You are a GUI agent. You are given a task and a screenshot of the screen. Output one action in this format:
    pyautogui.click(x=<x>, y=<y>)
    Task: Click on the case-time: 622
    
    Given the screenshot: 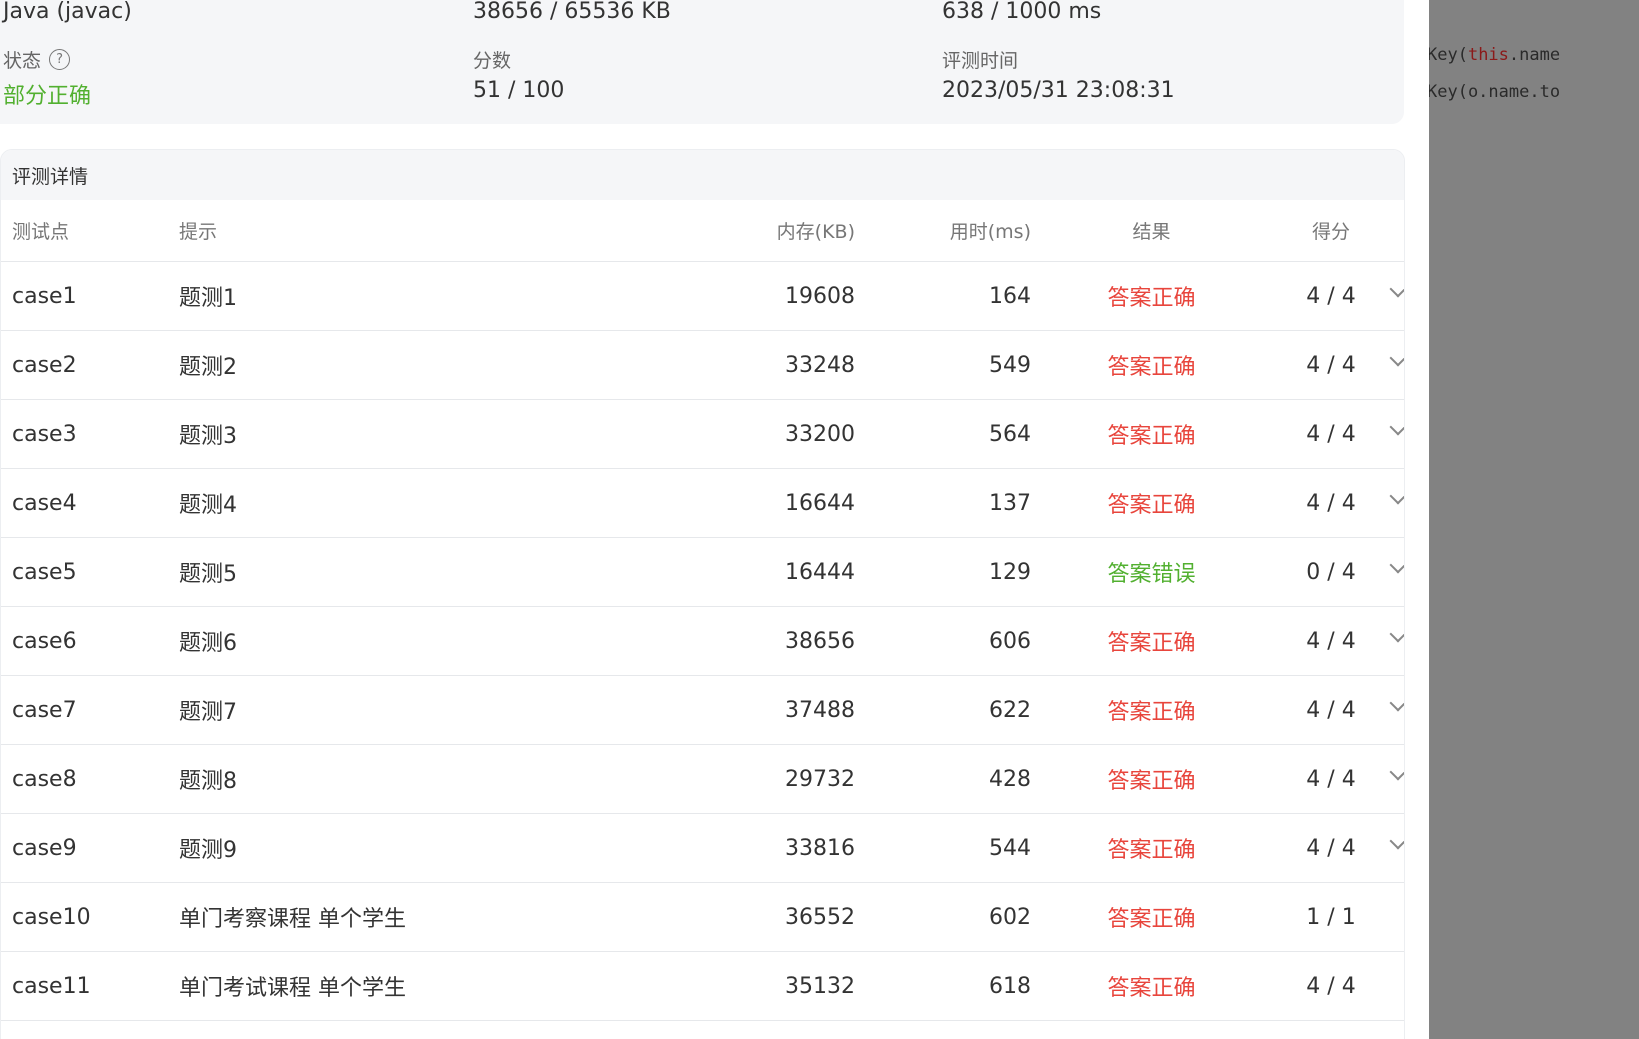 What is the action you would take?
    pyautogui.click(x=943, y=710)
    